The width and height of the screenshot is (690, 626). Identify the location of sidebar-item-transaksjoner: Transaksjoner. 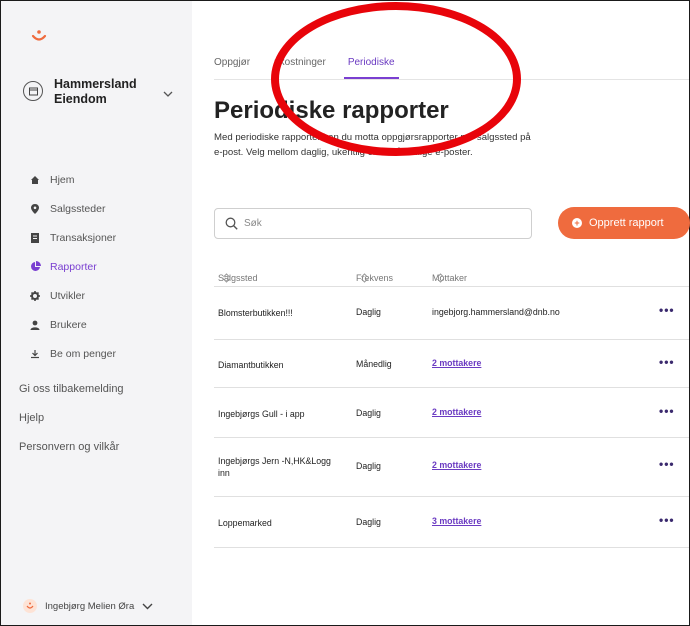
(72, 237).